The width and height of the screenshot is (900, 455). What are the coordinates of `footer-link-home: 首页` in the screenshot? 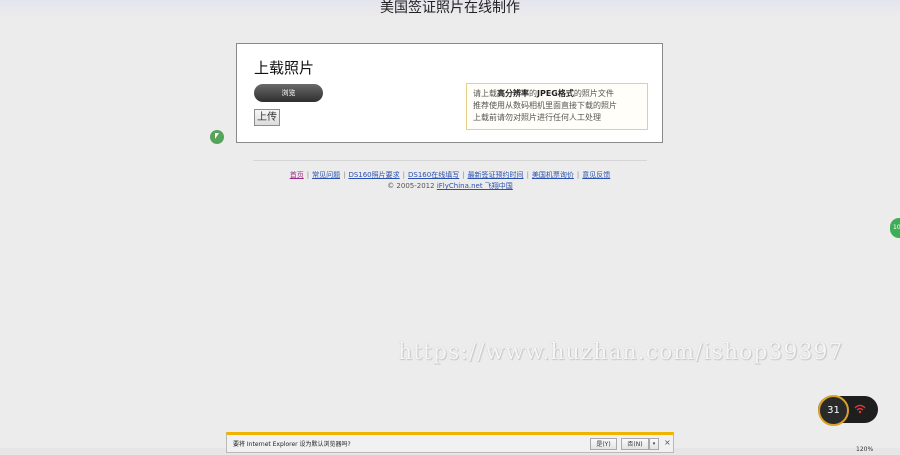 It's located at (297, 175).